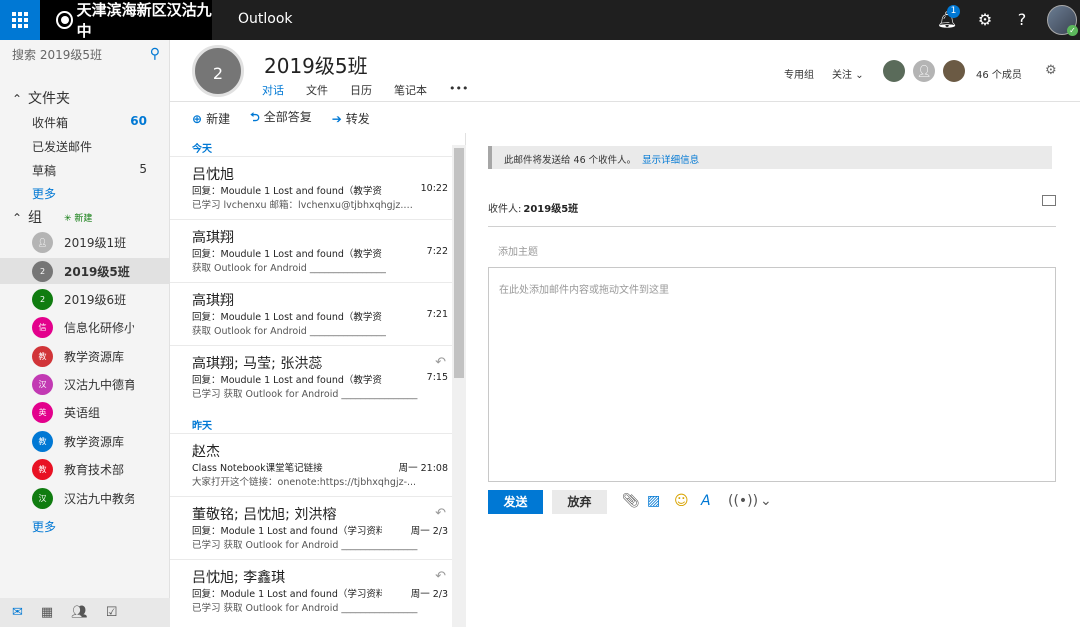  What do you see at coordinates (99, 385) in the screenshot?
I see `group-label: 汉沽九中德育` at bounding box center [99, 385].